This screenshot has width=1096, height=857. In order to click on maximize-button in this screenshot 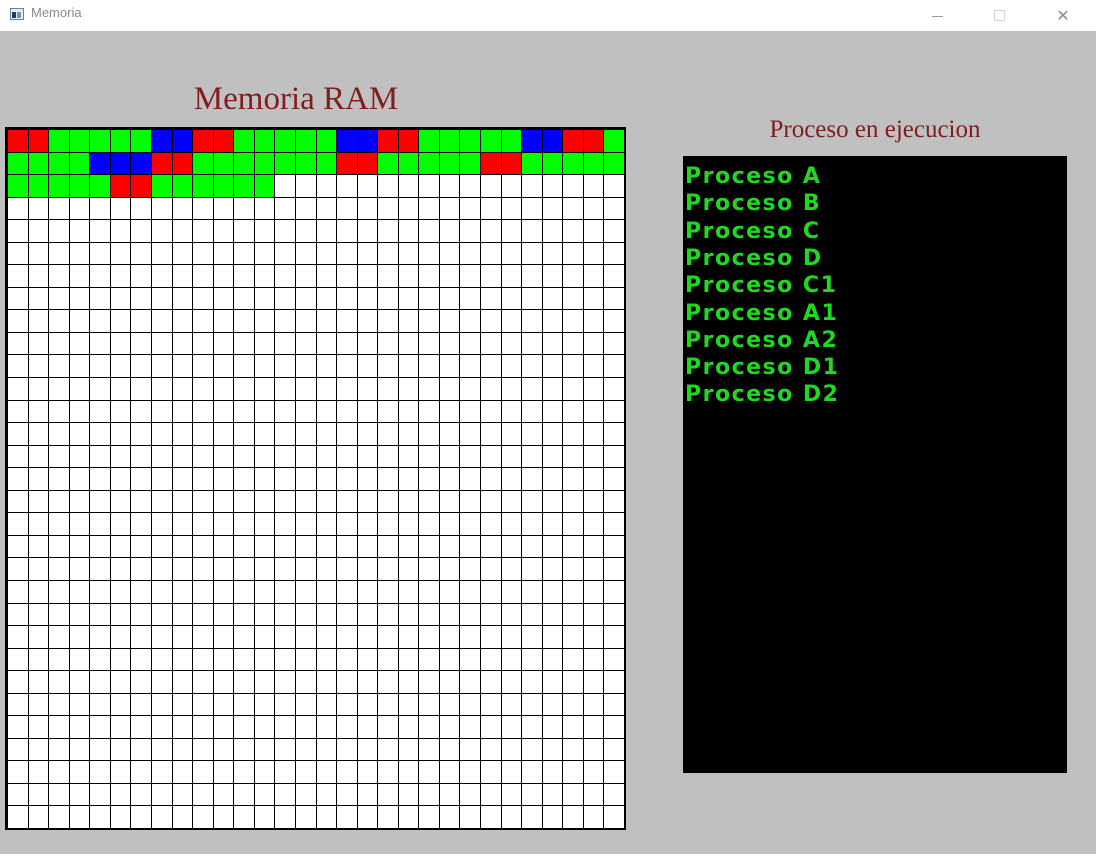, I will do `click(999, 15)`.